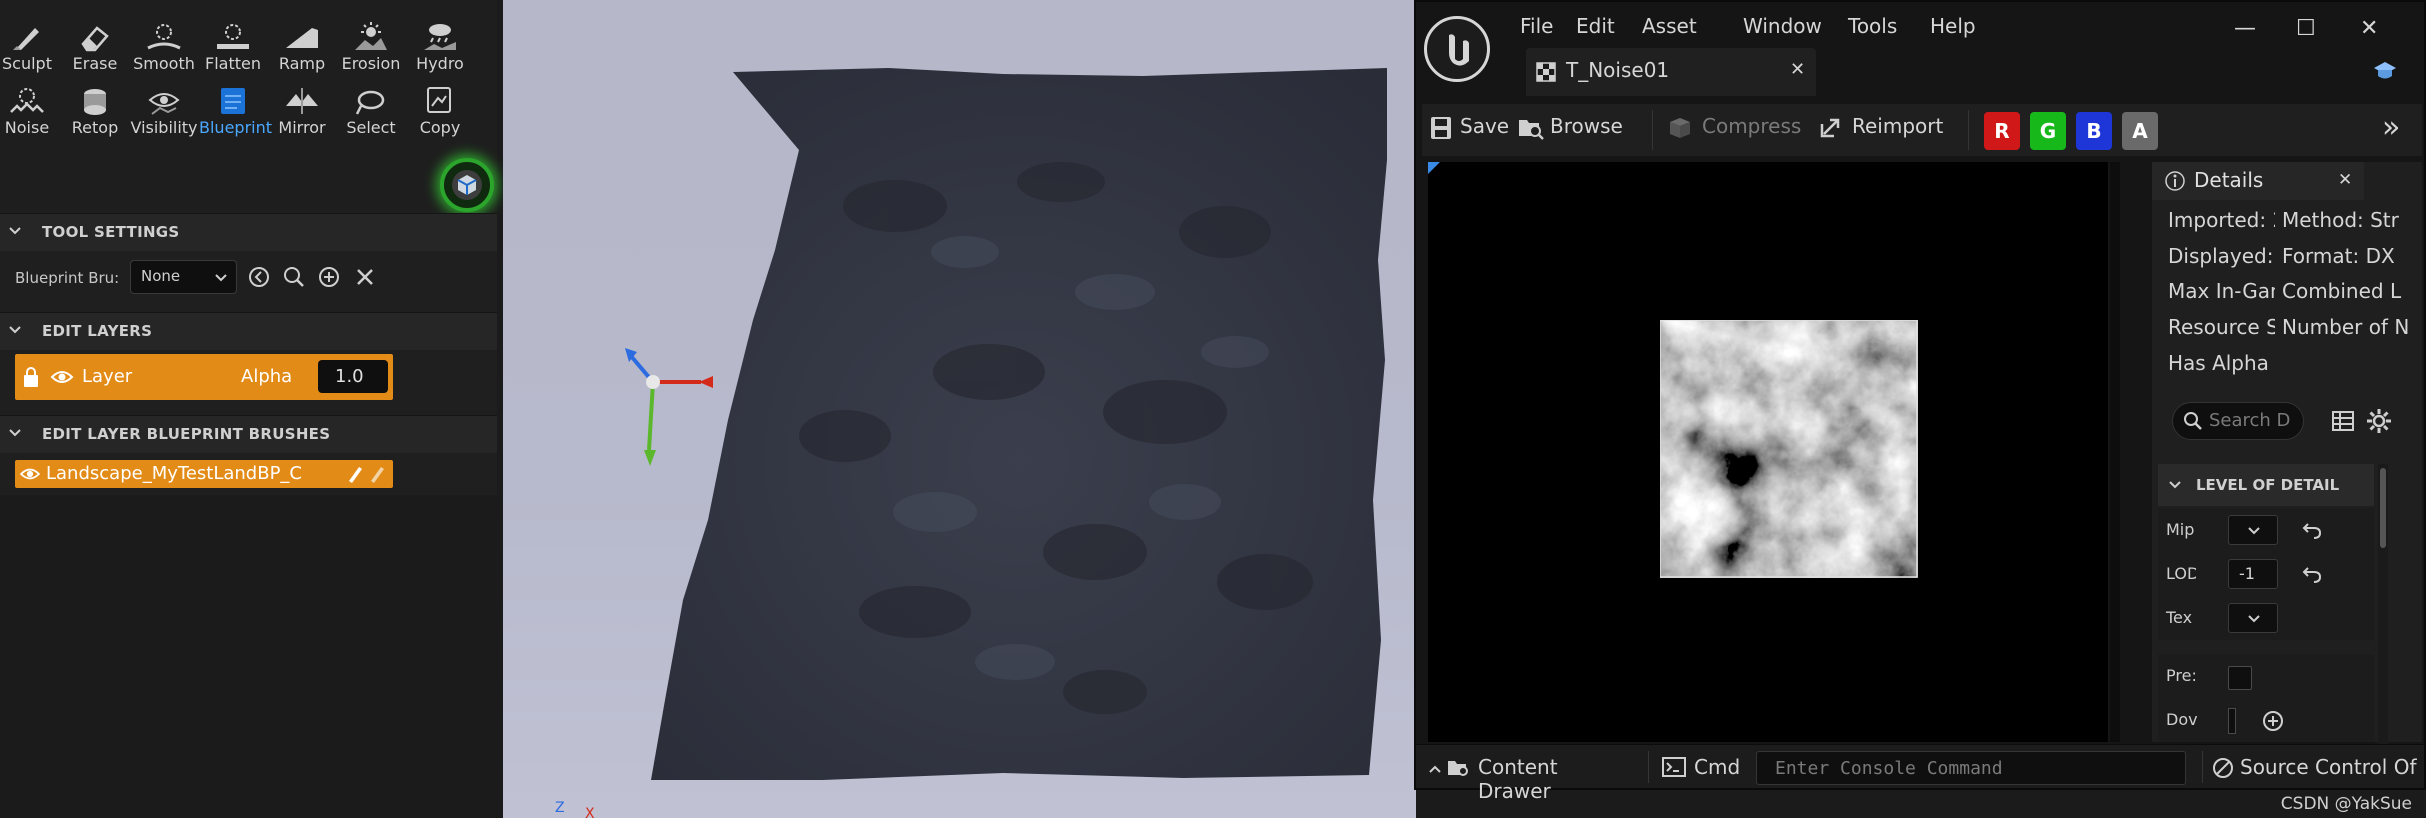 The width and height of the screenshot is (2426, 818). I want to click on hydro-icon, so click(440, 37).